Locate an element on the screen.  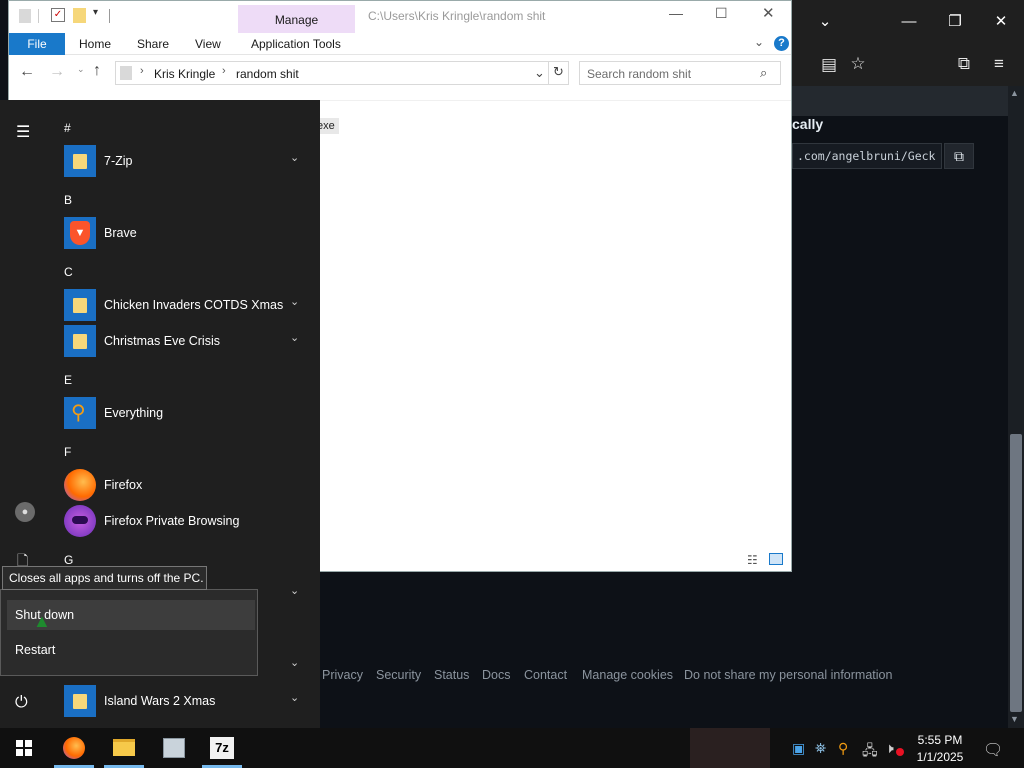
page-heading-fragment: cally is located at coordinates (808, 124).